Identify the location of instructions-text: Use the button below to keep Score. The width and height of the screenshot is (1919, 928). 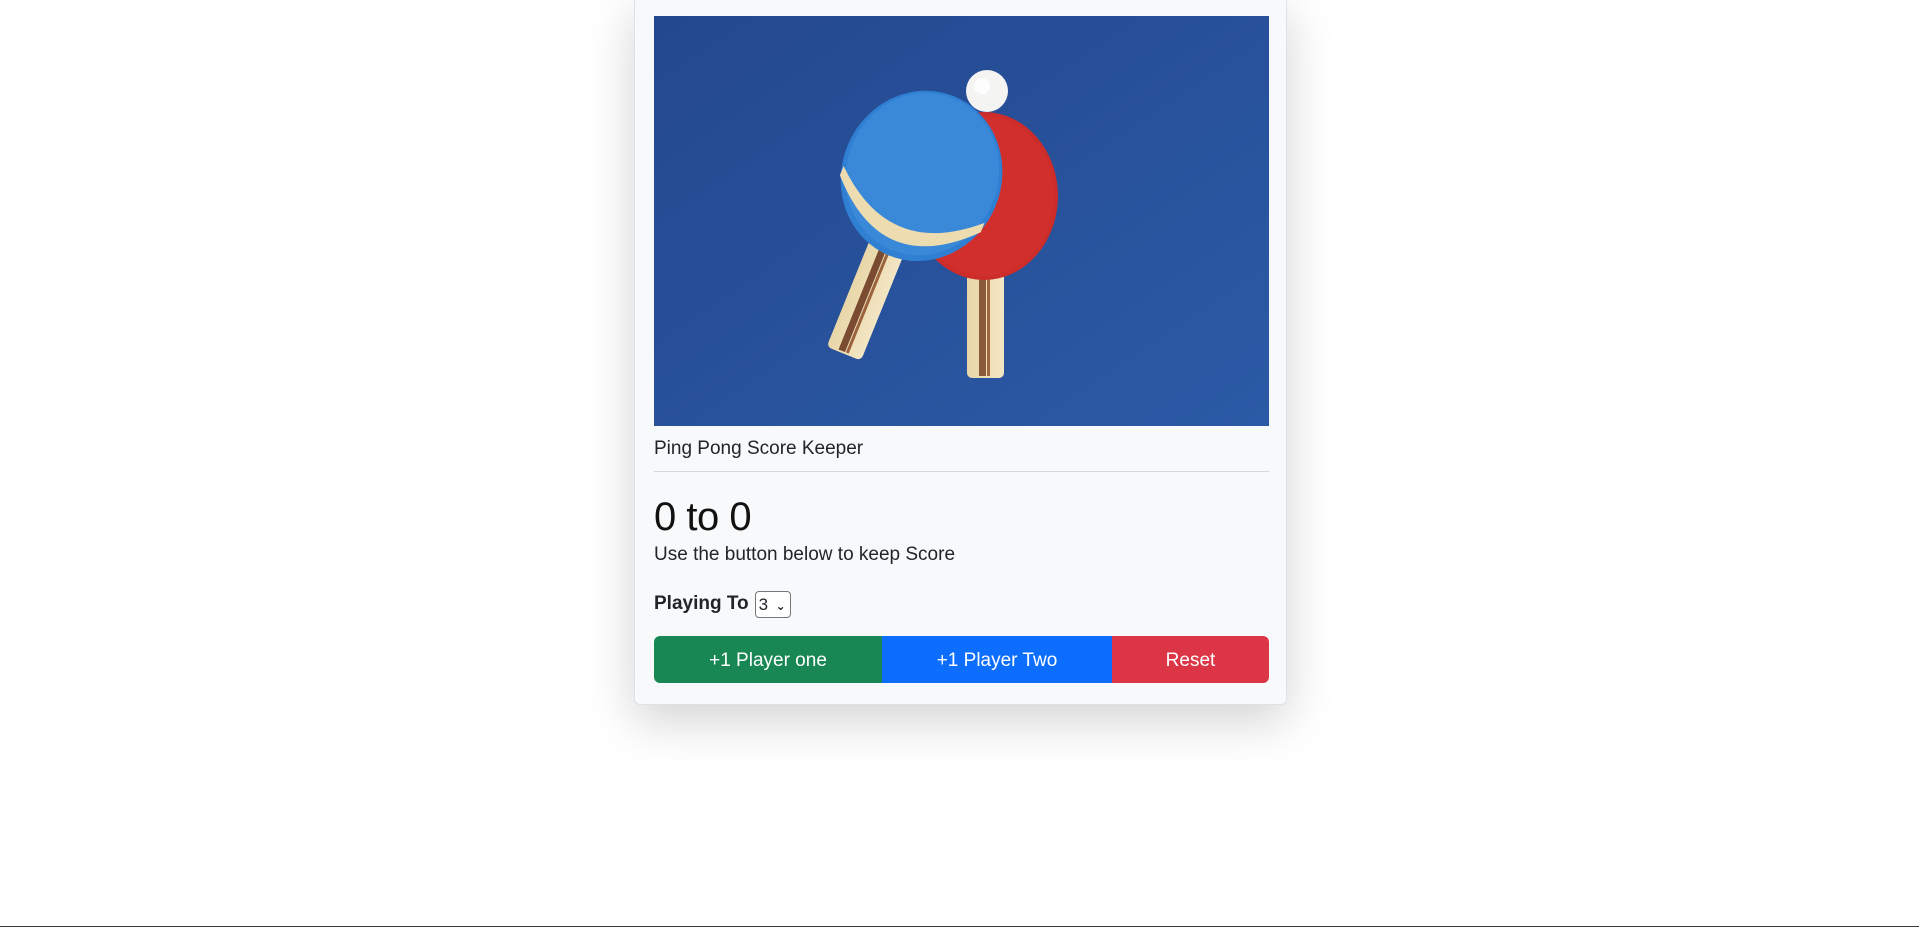
(805, 554).